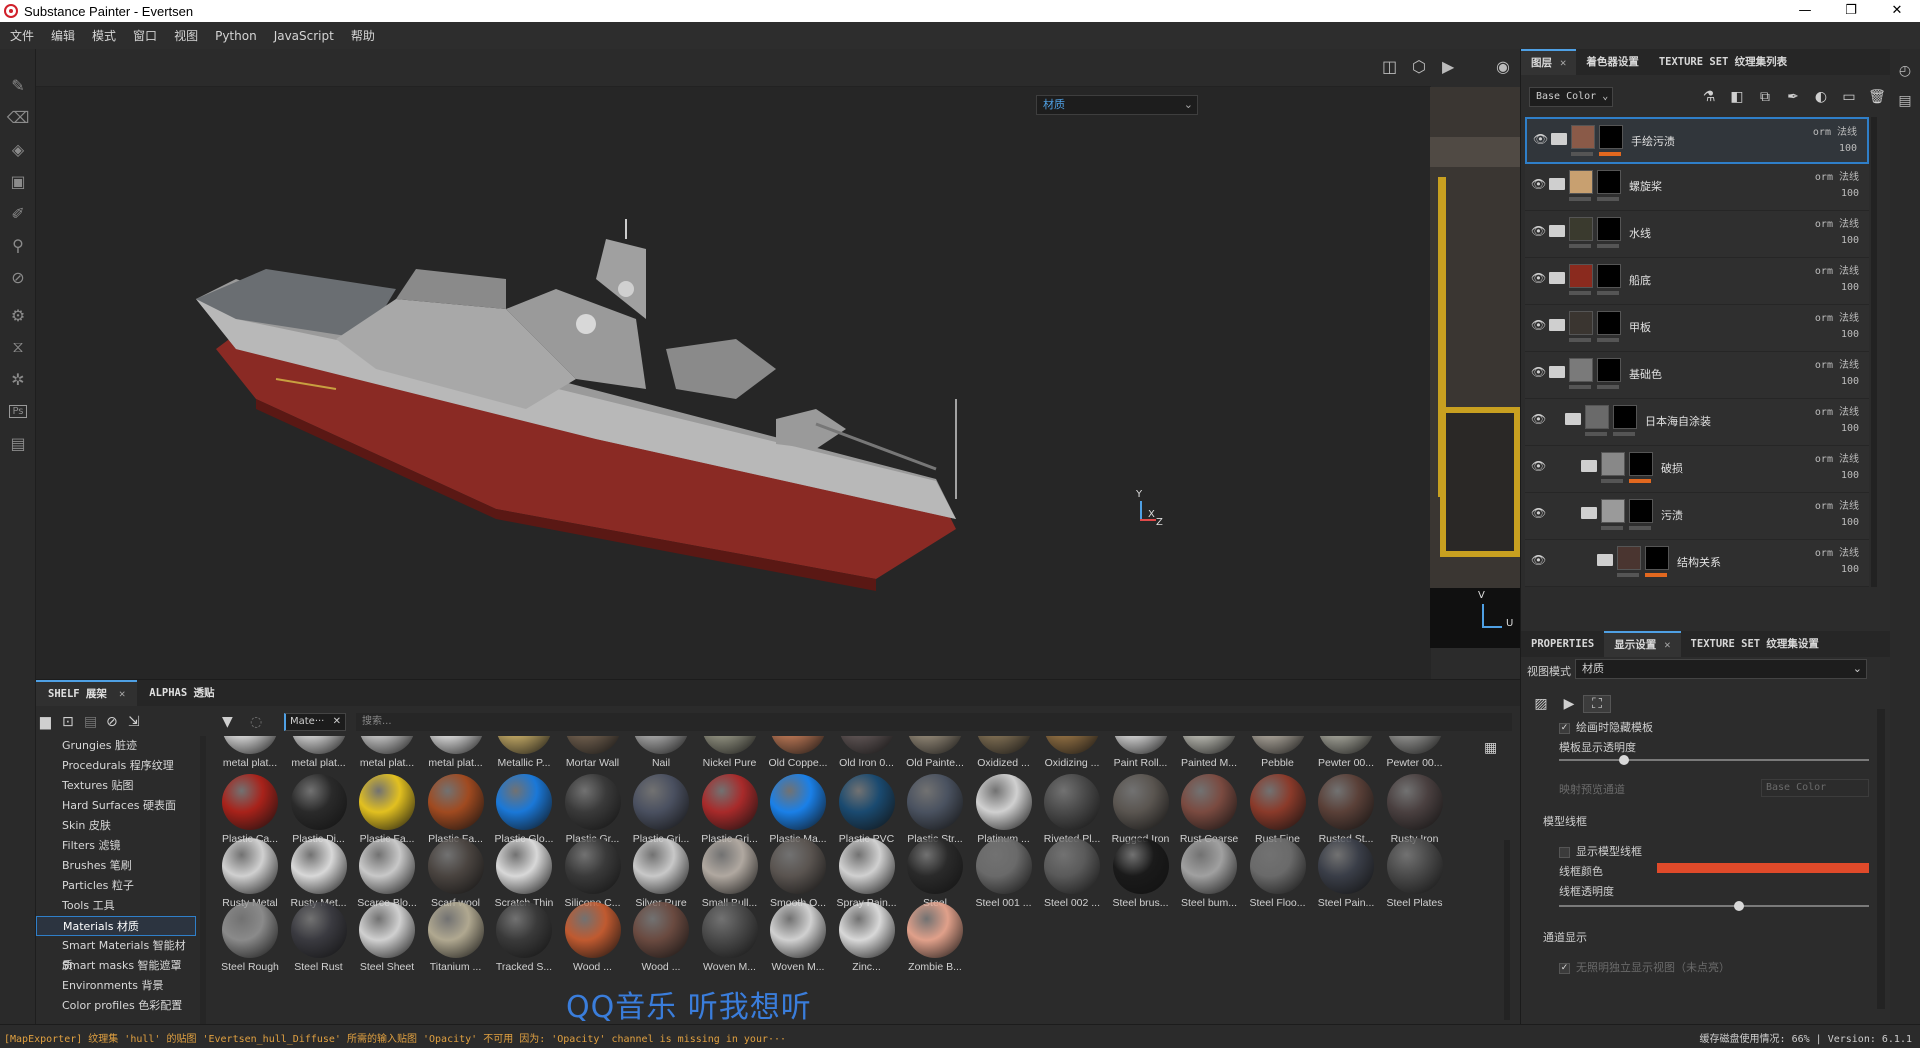  What do you see at coordinates (116, 1006) in the screenshot?
I see `shelf-category-item: Color profiles 色彩配置` at bounding box center [116, 1006].